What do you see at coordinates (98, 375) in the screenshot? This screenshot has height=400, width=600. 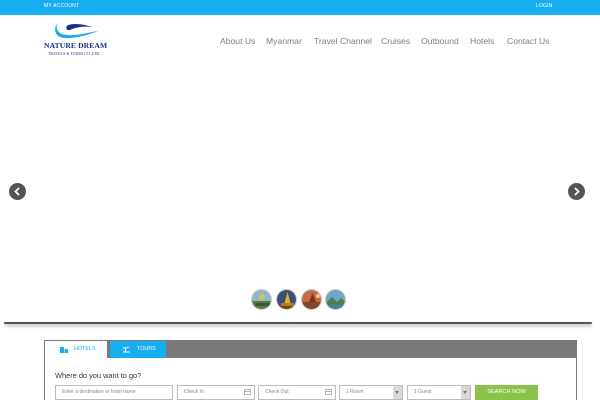 I see `search-question: Where do you want to go?` at bounding box center [98, 375].